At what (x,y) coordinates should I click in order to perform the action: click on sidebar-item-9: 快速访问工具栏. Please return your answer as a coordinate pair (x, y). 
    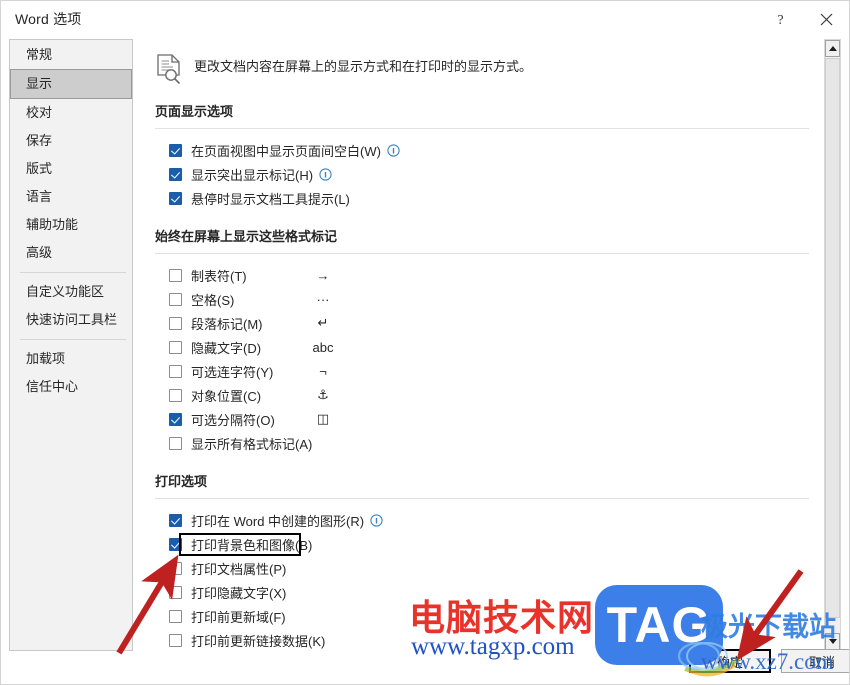
    Looking at the image, I should click on (71, 320).